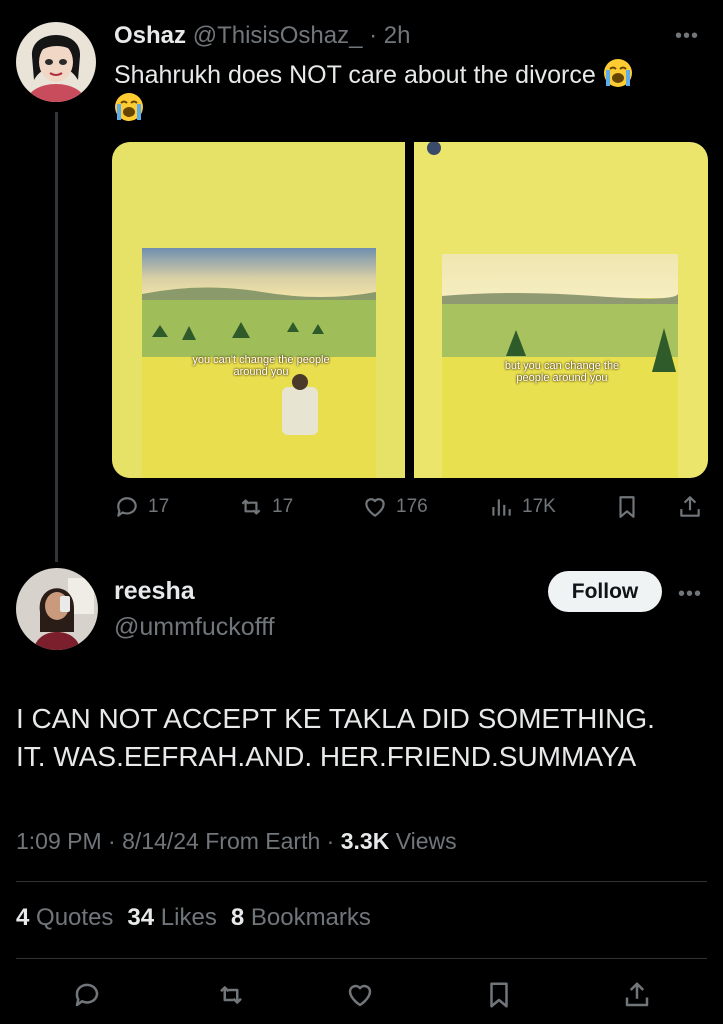  I want to click on views-count-total: 3.3K, so click(365, 841).